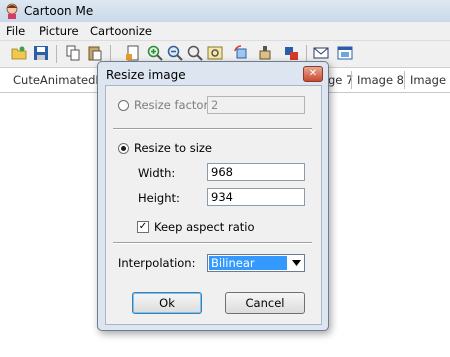 The image size is (450, 357). I want to click on zoom-out-icon, so click(175, 53).